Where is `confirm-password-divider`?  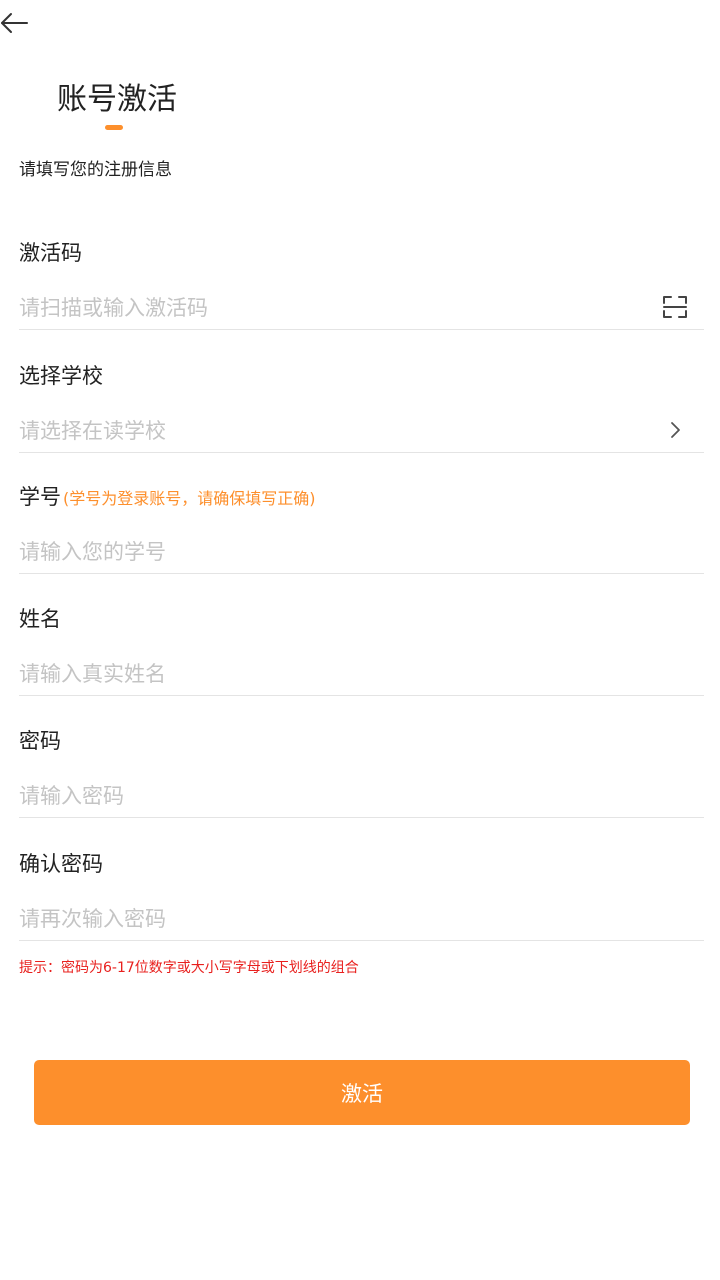
confirm-password-divider is located at coordinates (361, 940).